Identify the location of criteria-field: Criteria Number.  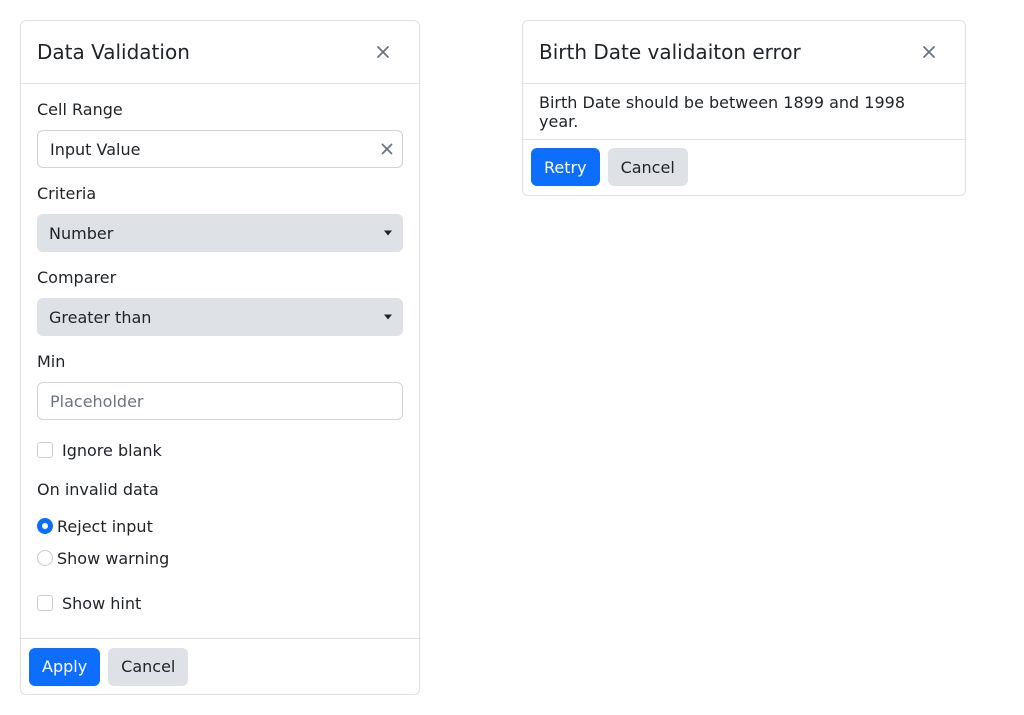
(220, 218).